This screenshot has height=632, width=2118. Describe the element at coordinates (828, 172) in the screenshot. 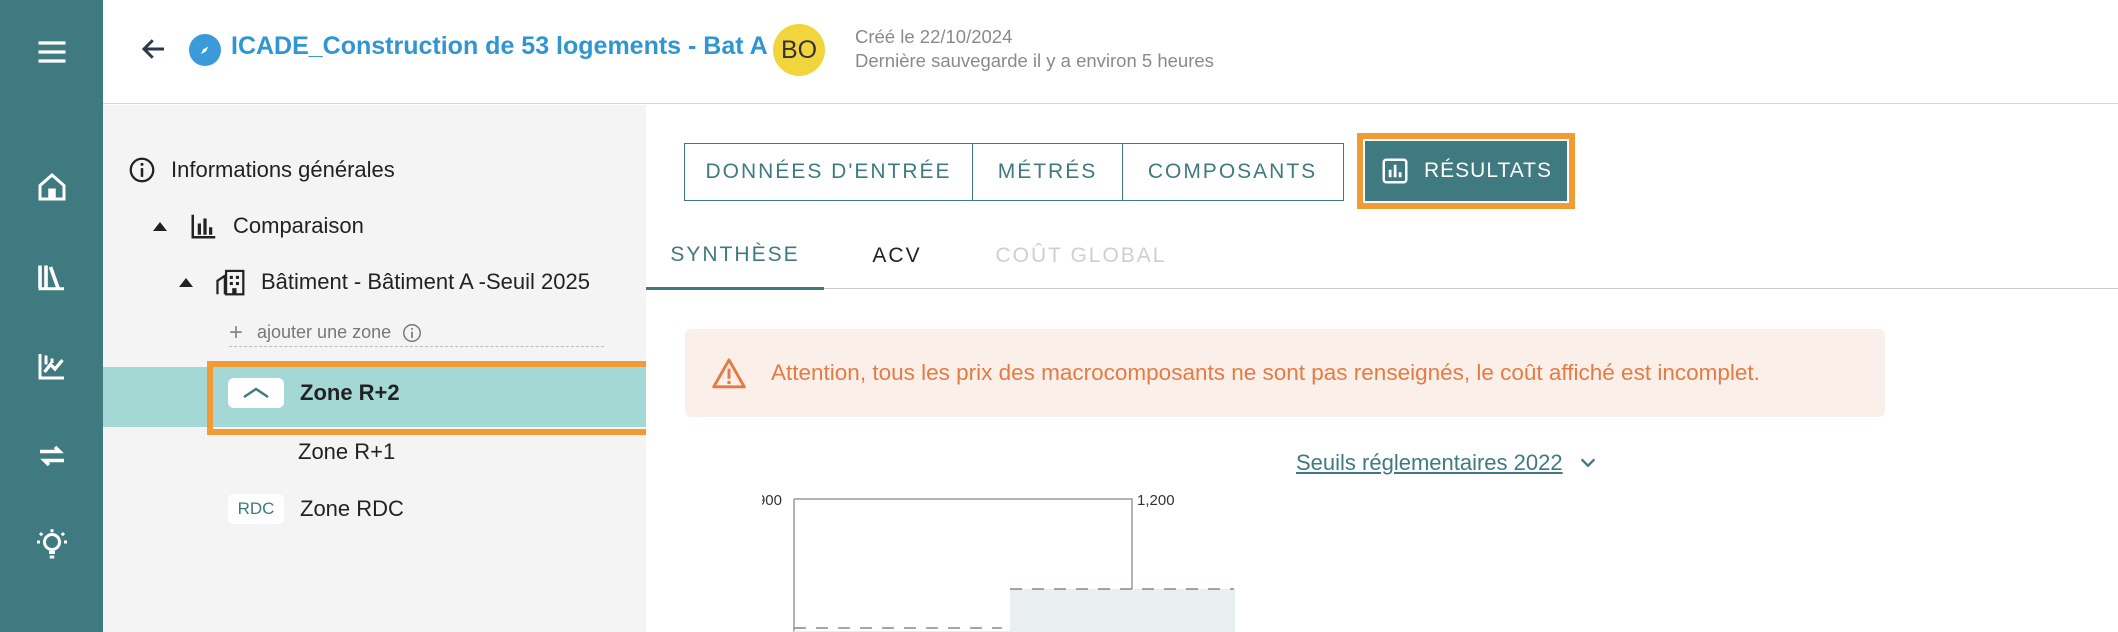

I see `tab-donnees-entree: DONNÉES D'ENTRÉE` at that location.